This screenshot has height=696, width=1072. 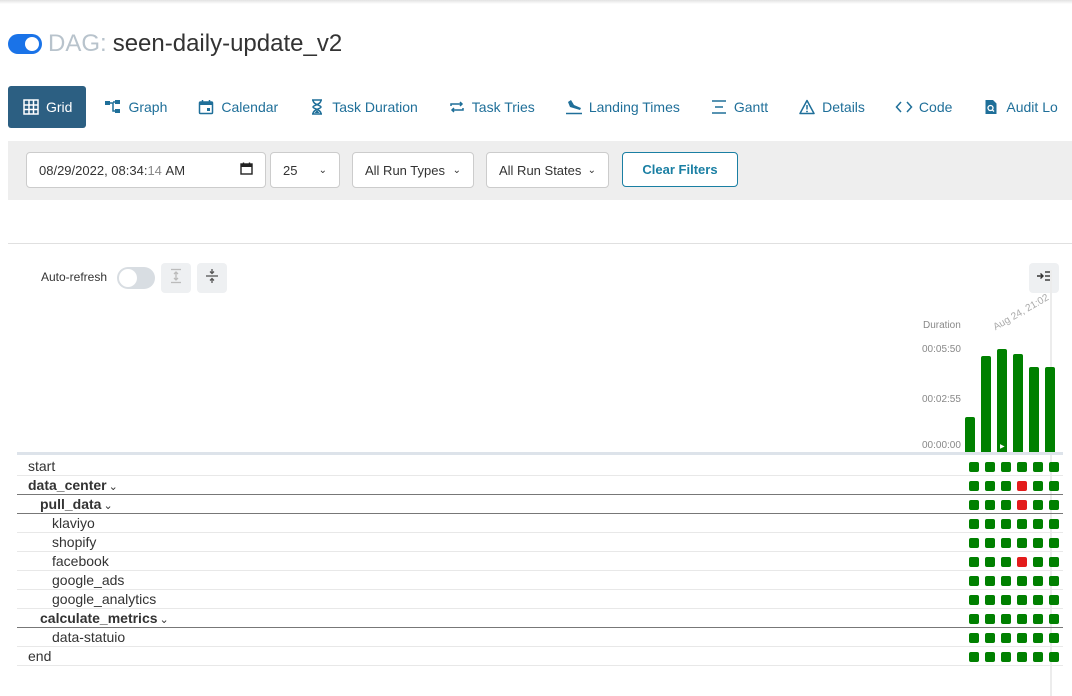 I want to click on expand-all-button, so click(x=176, y=278).